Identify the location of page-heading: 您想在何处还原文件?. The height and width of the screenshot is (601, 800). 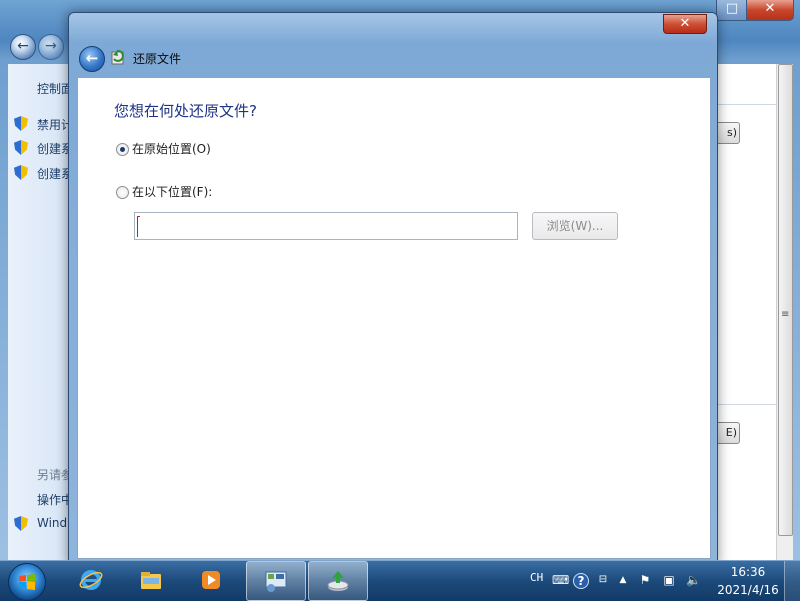
(185, 111).